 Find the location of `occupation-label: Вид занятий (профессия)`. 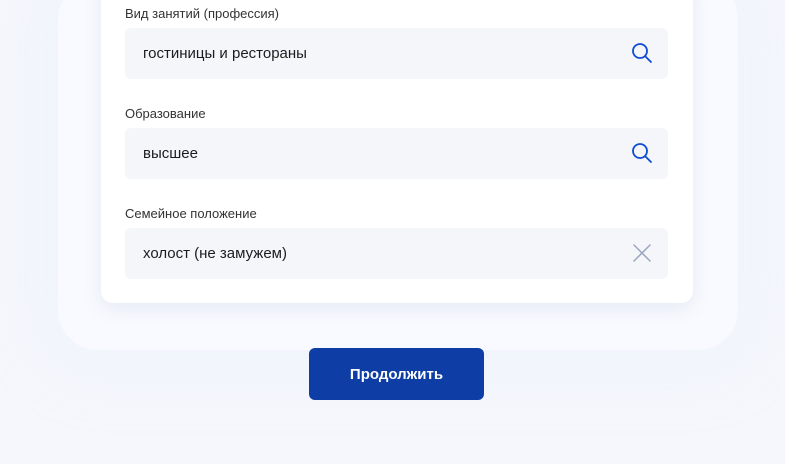

occupation-label: Вид занятий (профессия) is located at coordinates (202, 13).